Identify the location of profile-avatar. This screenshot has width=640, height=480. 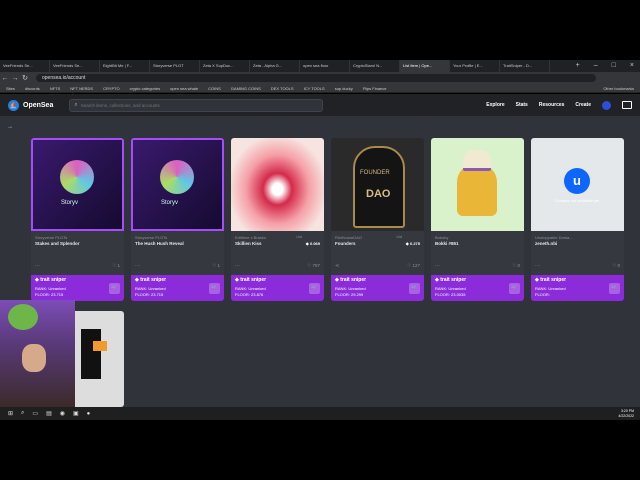
(606, 105).